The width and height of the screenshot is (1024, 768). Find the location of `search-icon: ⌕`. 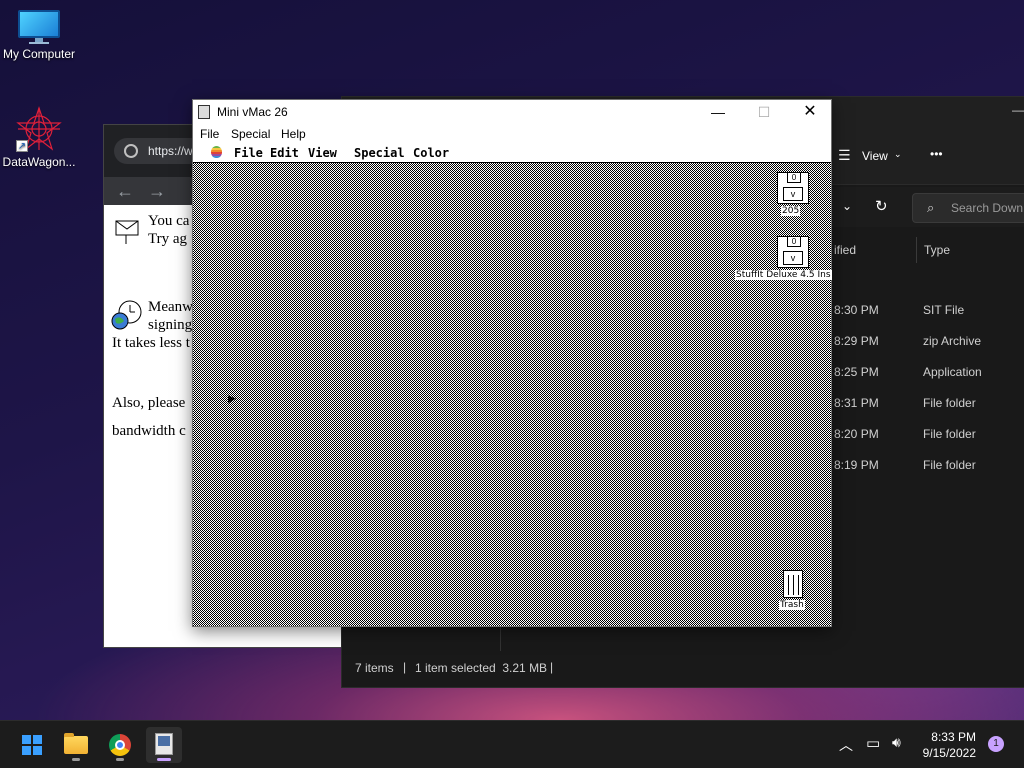

search-icon: ⌕ is located at coordinates (931, 207).